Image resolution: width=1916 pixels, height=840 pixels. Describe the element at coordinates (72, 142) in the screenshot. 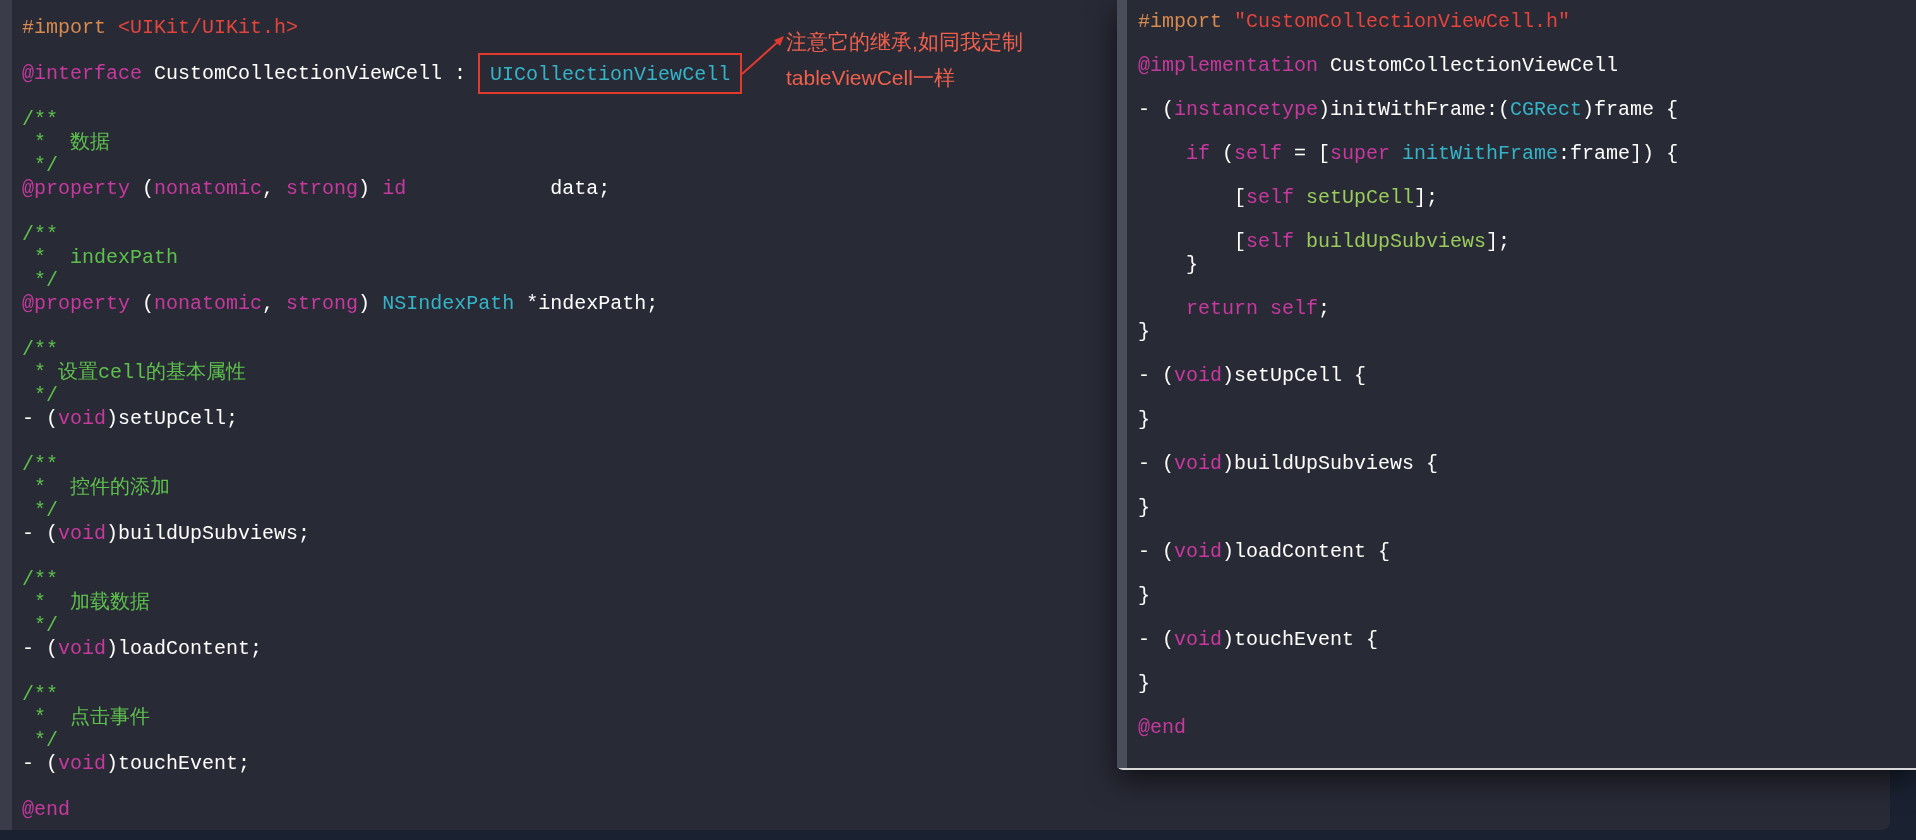

I see `code-line: * 数据` at that location.